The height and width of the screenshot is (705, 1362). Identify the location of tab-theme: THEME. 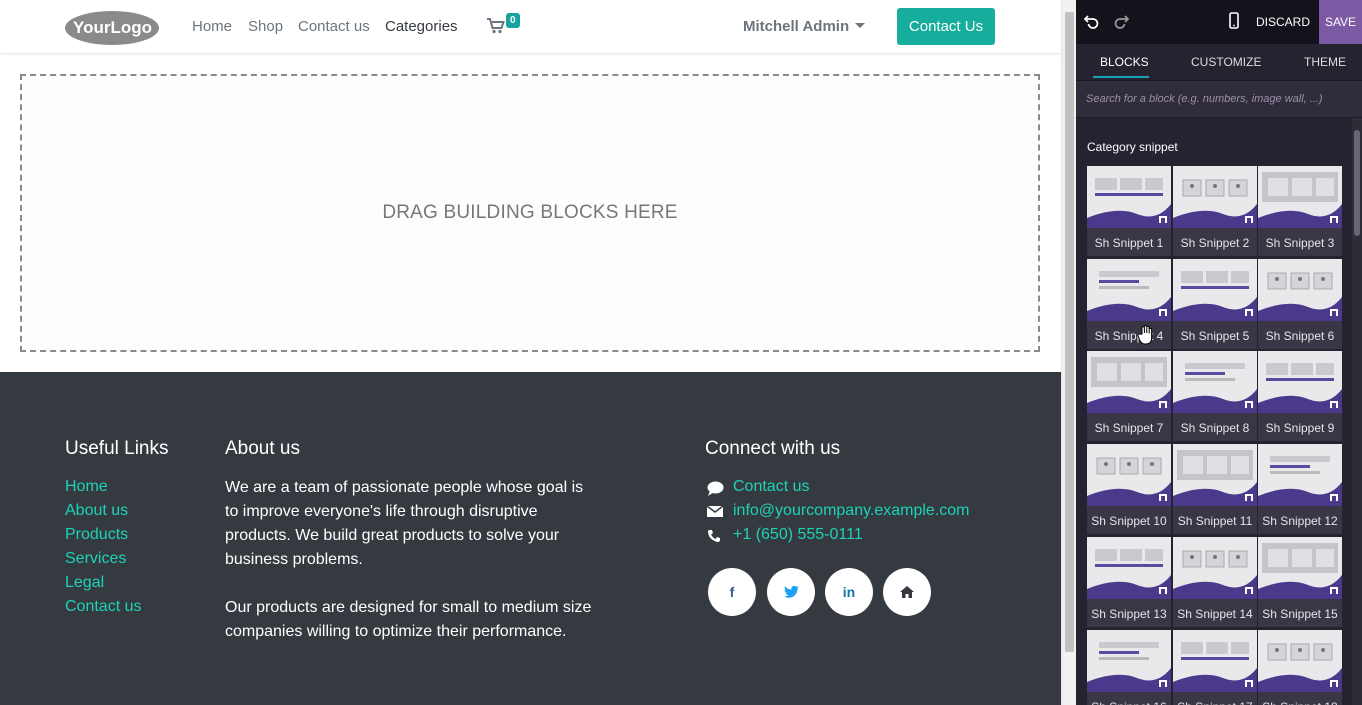
(1325, 62).